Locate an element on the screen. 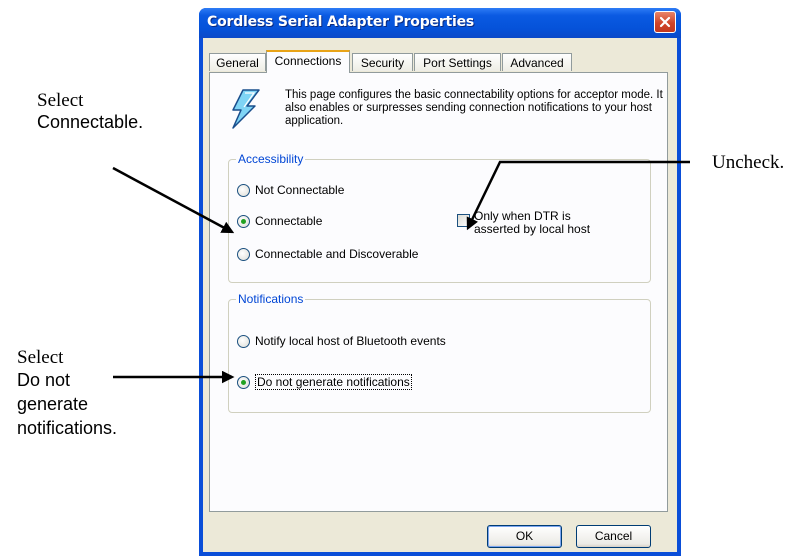 The height and width of the screenshot is (559, 812). dtr-label-line2: asserted by local host is located at coordinates (532, 229).